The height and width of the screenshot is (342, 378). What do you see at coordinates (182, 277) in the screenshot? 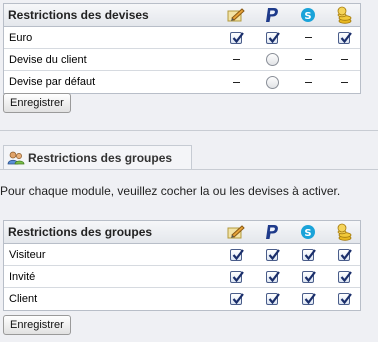
I see `table-row: Invité` at bounding box center [182, 277].